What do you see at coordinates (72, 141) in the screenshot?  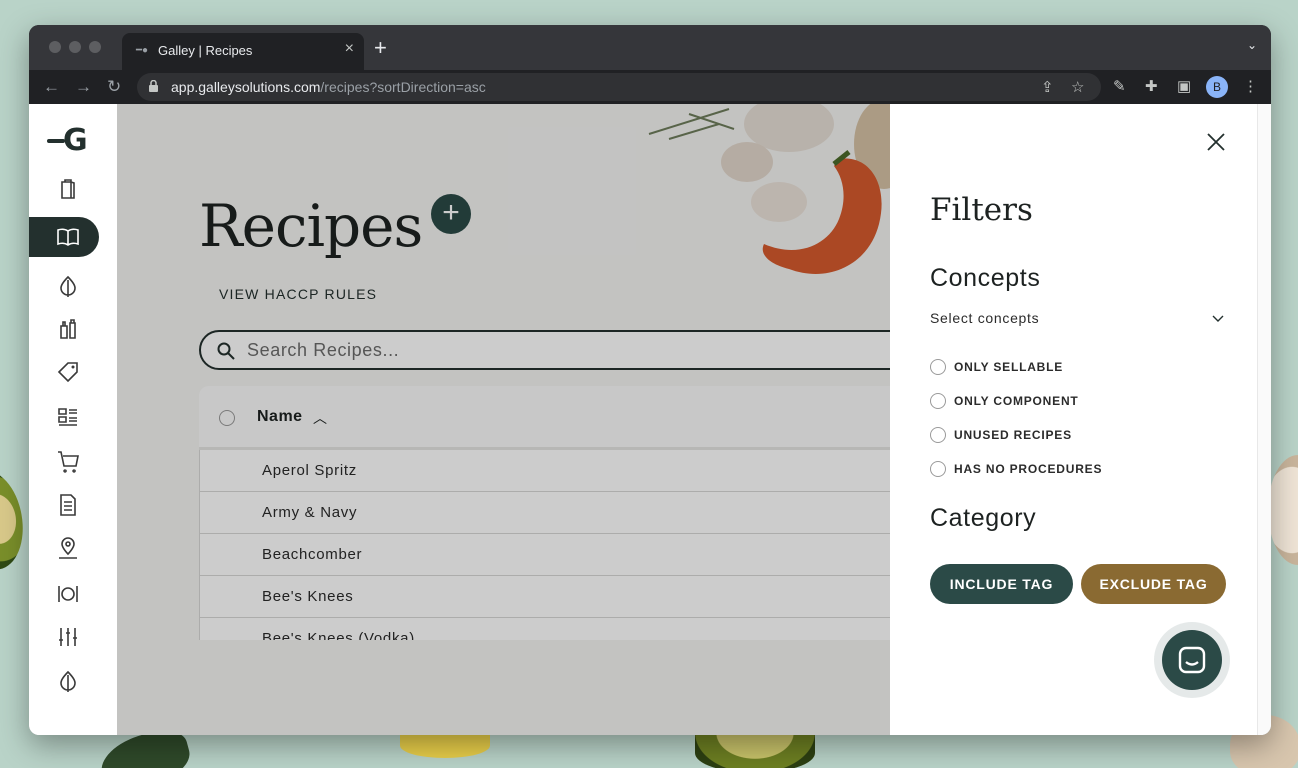 I see `galley-logo: G` at bounding box center [72, 141].